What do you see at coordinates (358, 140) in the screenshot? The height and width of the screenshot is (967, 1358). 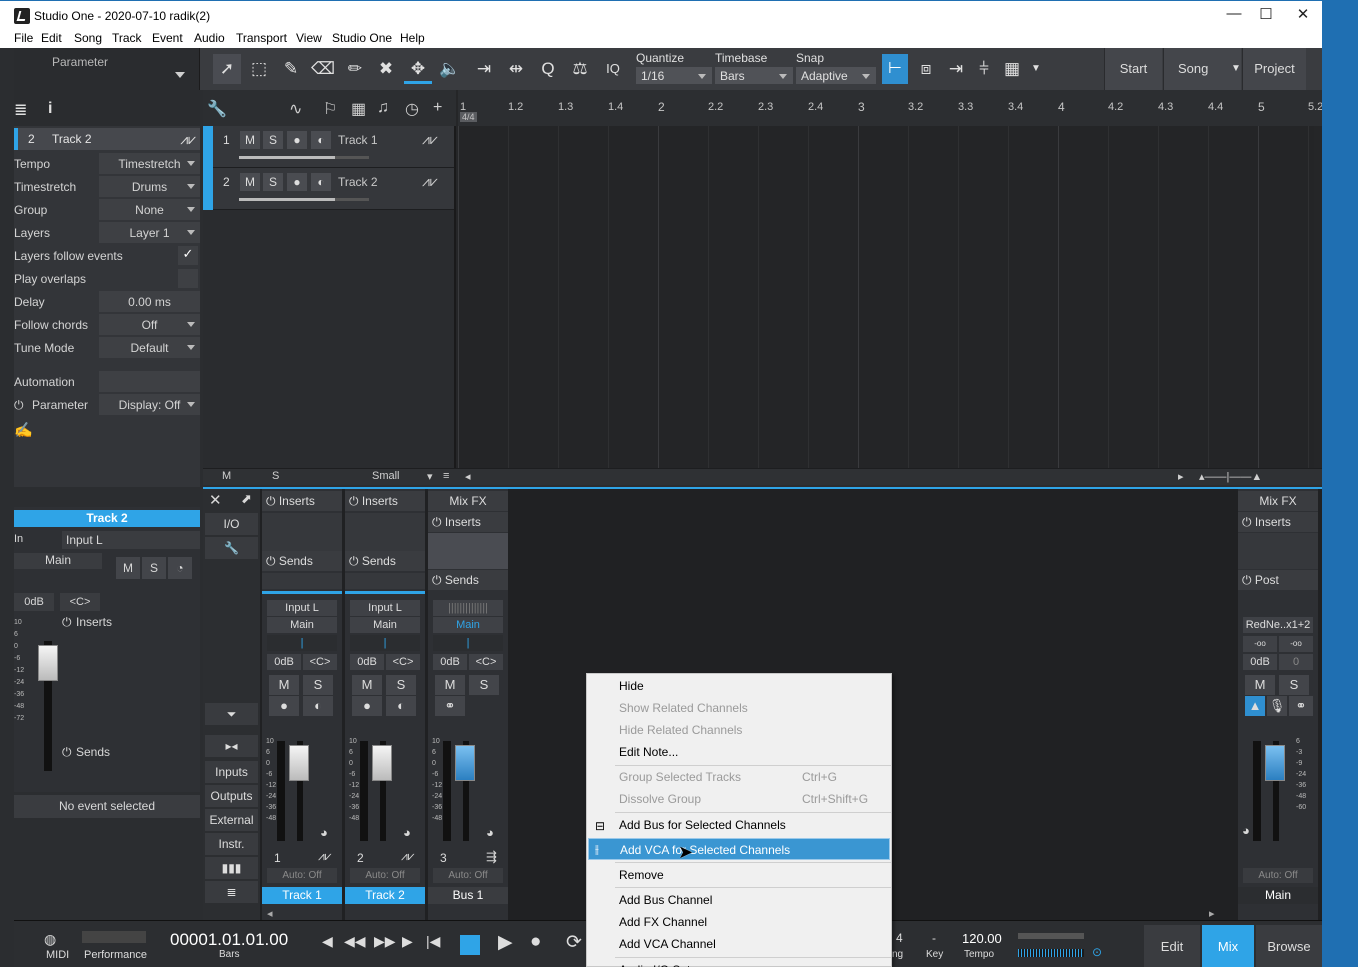 I see `track-name: Track 1` at bounding box center [358, 140].